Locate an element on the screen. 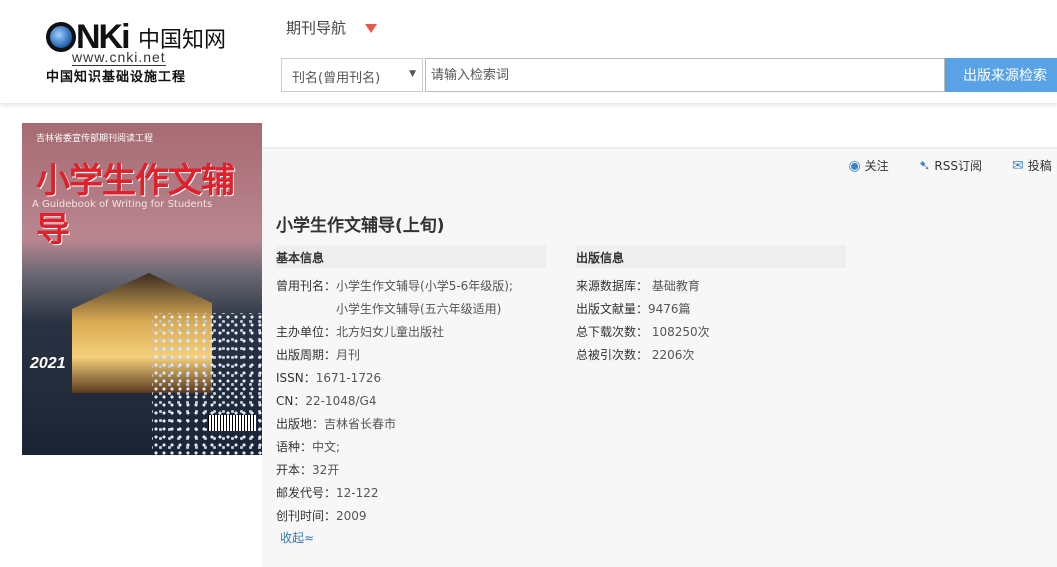 The height and width of the screenshot is (567, 1057). row-value: 9476篇 is located at coordinates (669, 309).